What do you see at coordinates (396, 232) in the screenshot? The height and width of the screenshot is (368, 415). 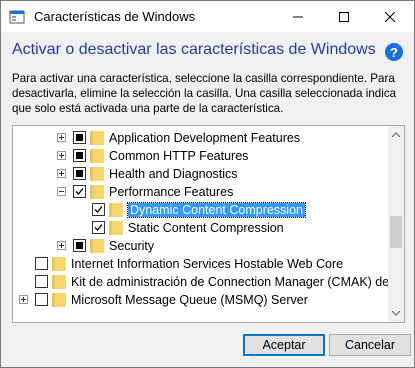 I see `scrollbar-thumb` at bounding box center [396, 232].